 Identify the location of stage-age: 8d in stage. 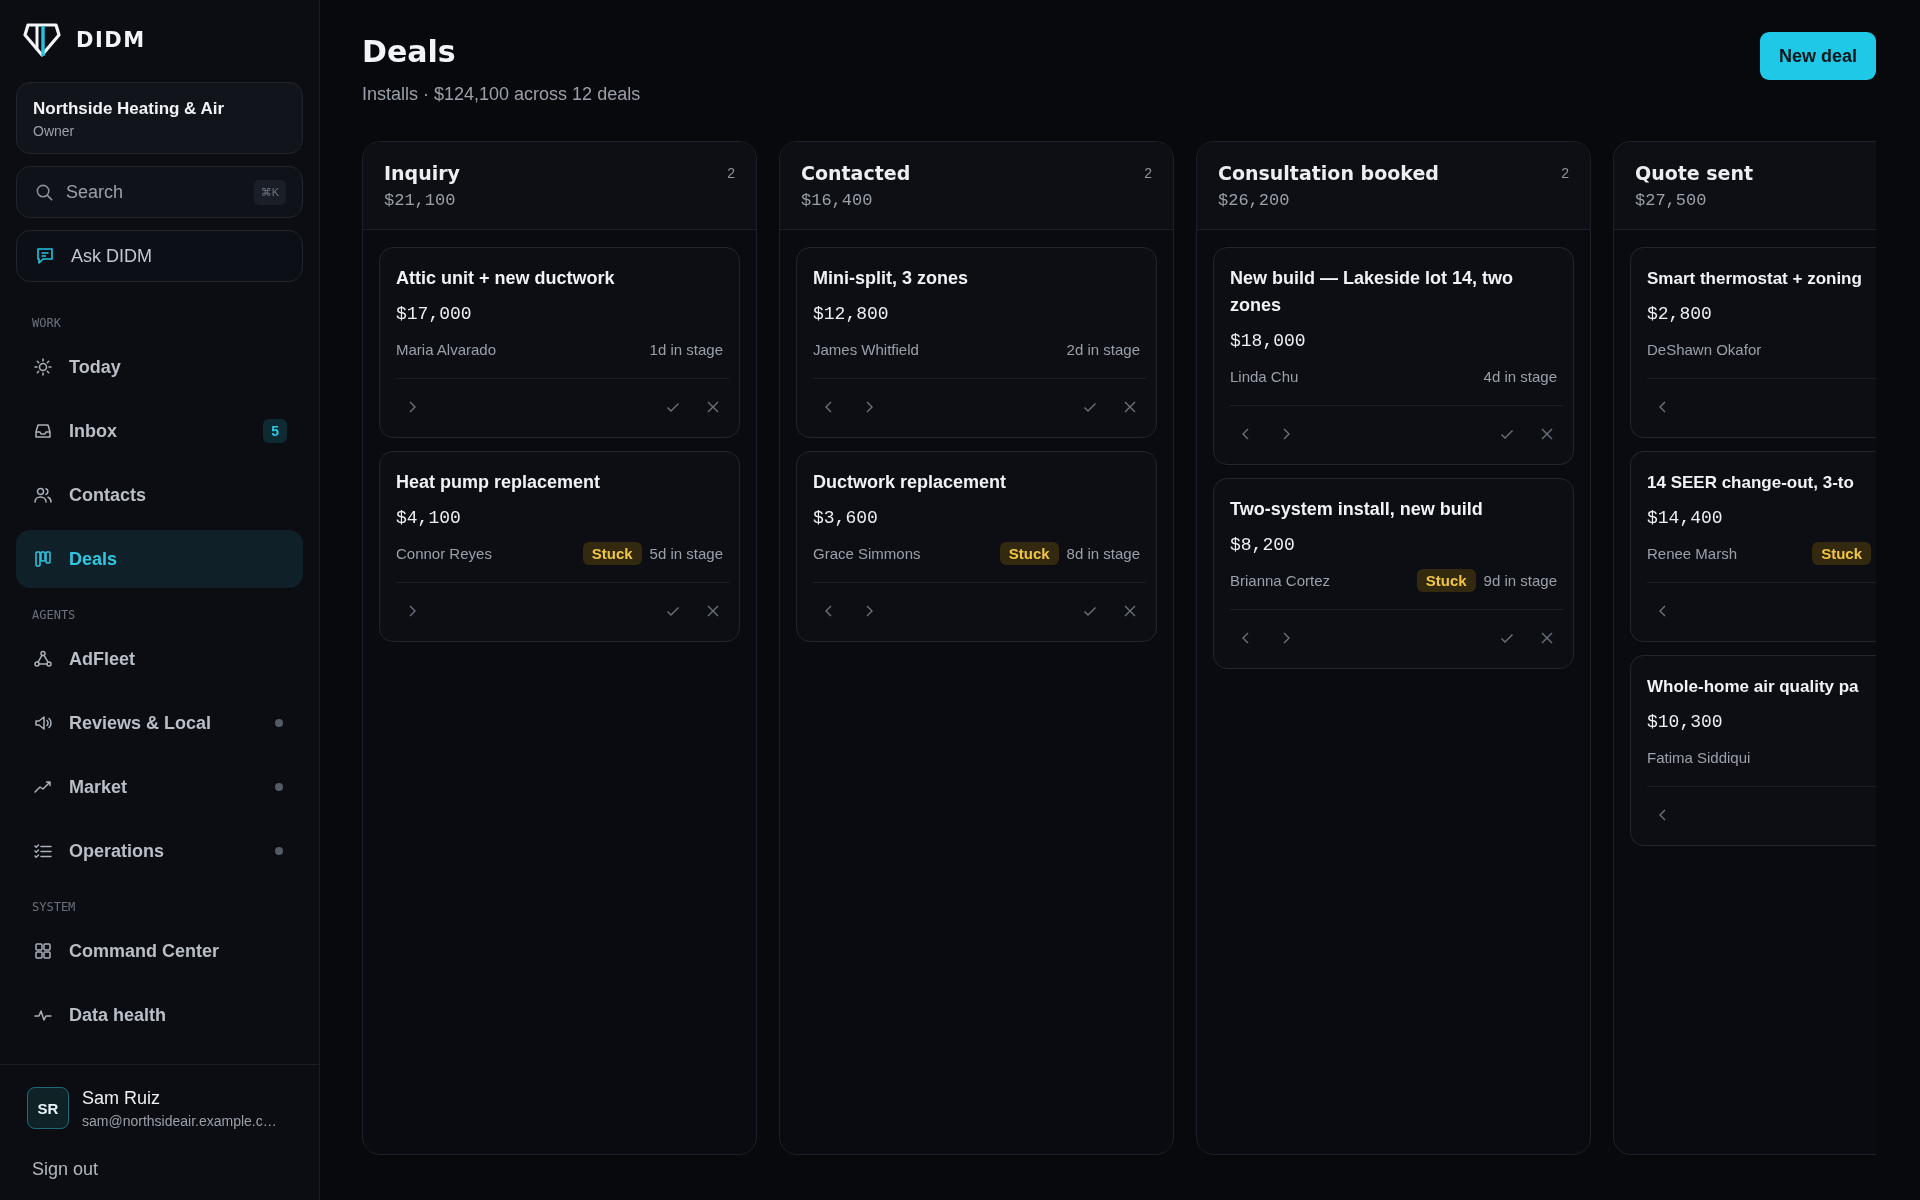
(1103, 553).